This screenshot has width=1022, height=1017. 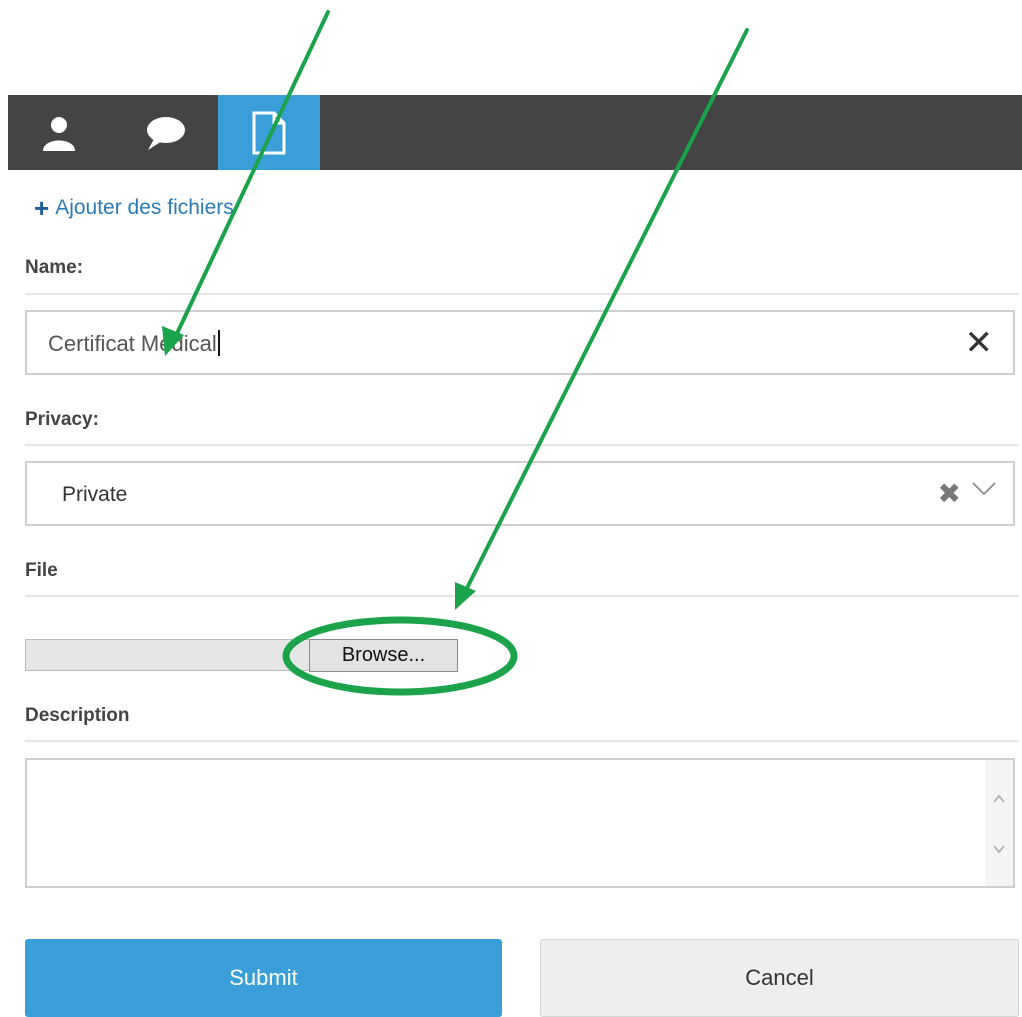 What do you see at coordinates (42, 208) in the screenshot?
I see `plus-icon: +` at bounding box center [42, 208].